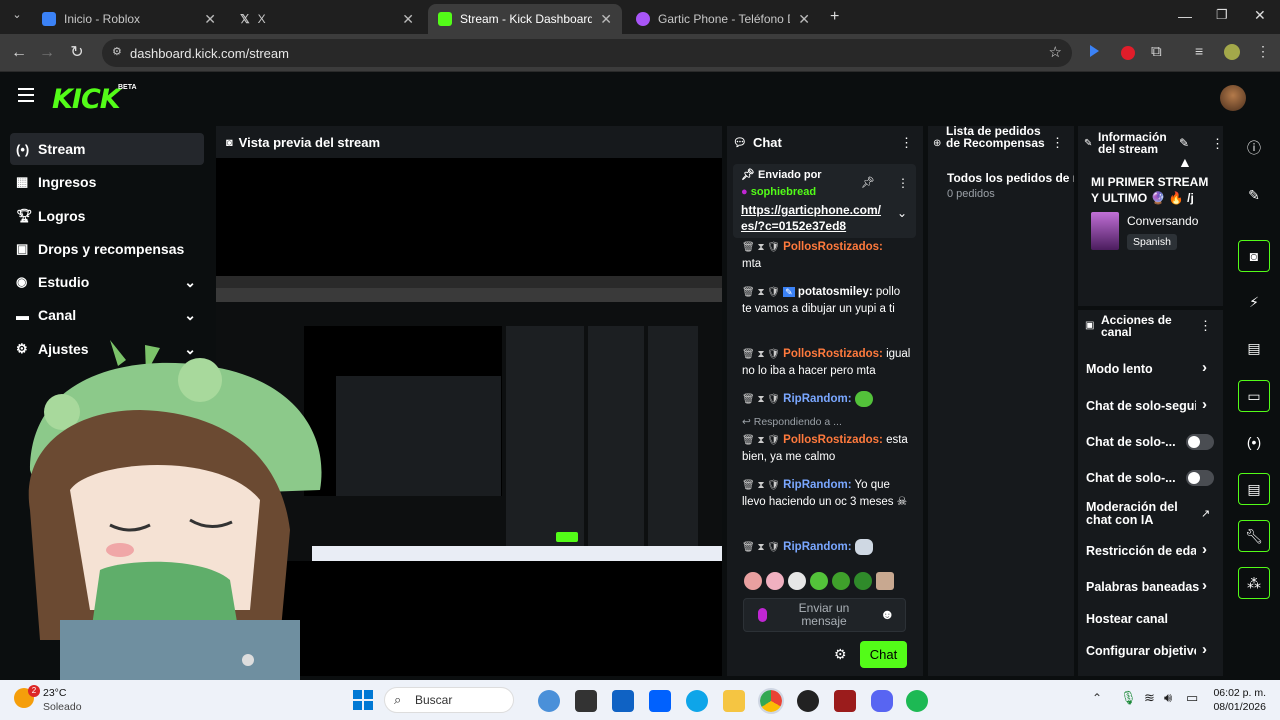 The height and width of the screenshot is (720, 1280). Describe the element at coordinates (1254, 302) in the screenshot. I see `lightning-icon: ⚡︎` at that location.